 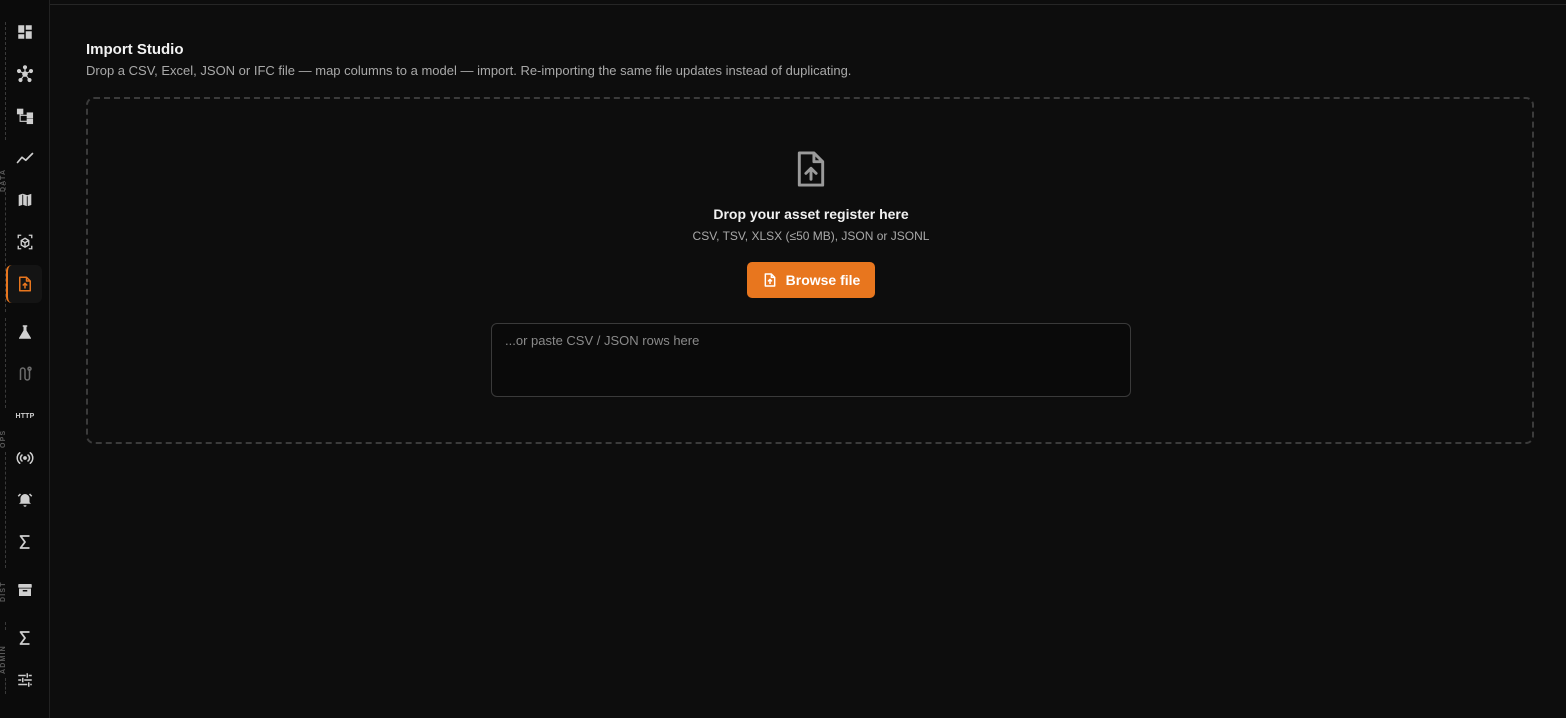 What do you see at coordinates (25, 458) in the screenshot?
I see `broadcast-icon` at bounding box center [25, 458].